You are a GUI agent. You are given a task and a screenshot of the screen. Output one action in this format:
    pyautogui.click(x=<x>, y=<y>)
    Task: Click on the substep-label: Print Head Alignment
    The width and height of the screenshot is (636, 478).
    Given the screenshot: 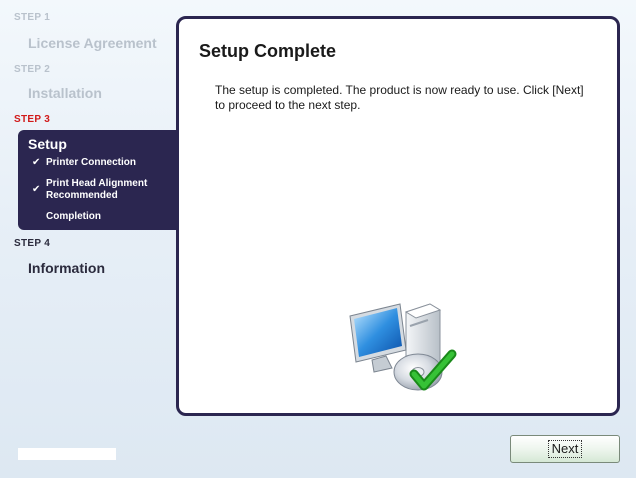 What is the action you would take?
    pyautogui.click(x=97, y=183)
    